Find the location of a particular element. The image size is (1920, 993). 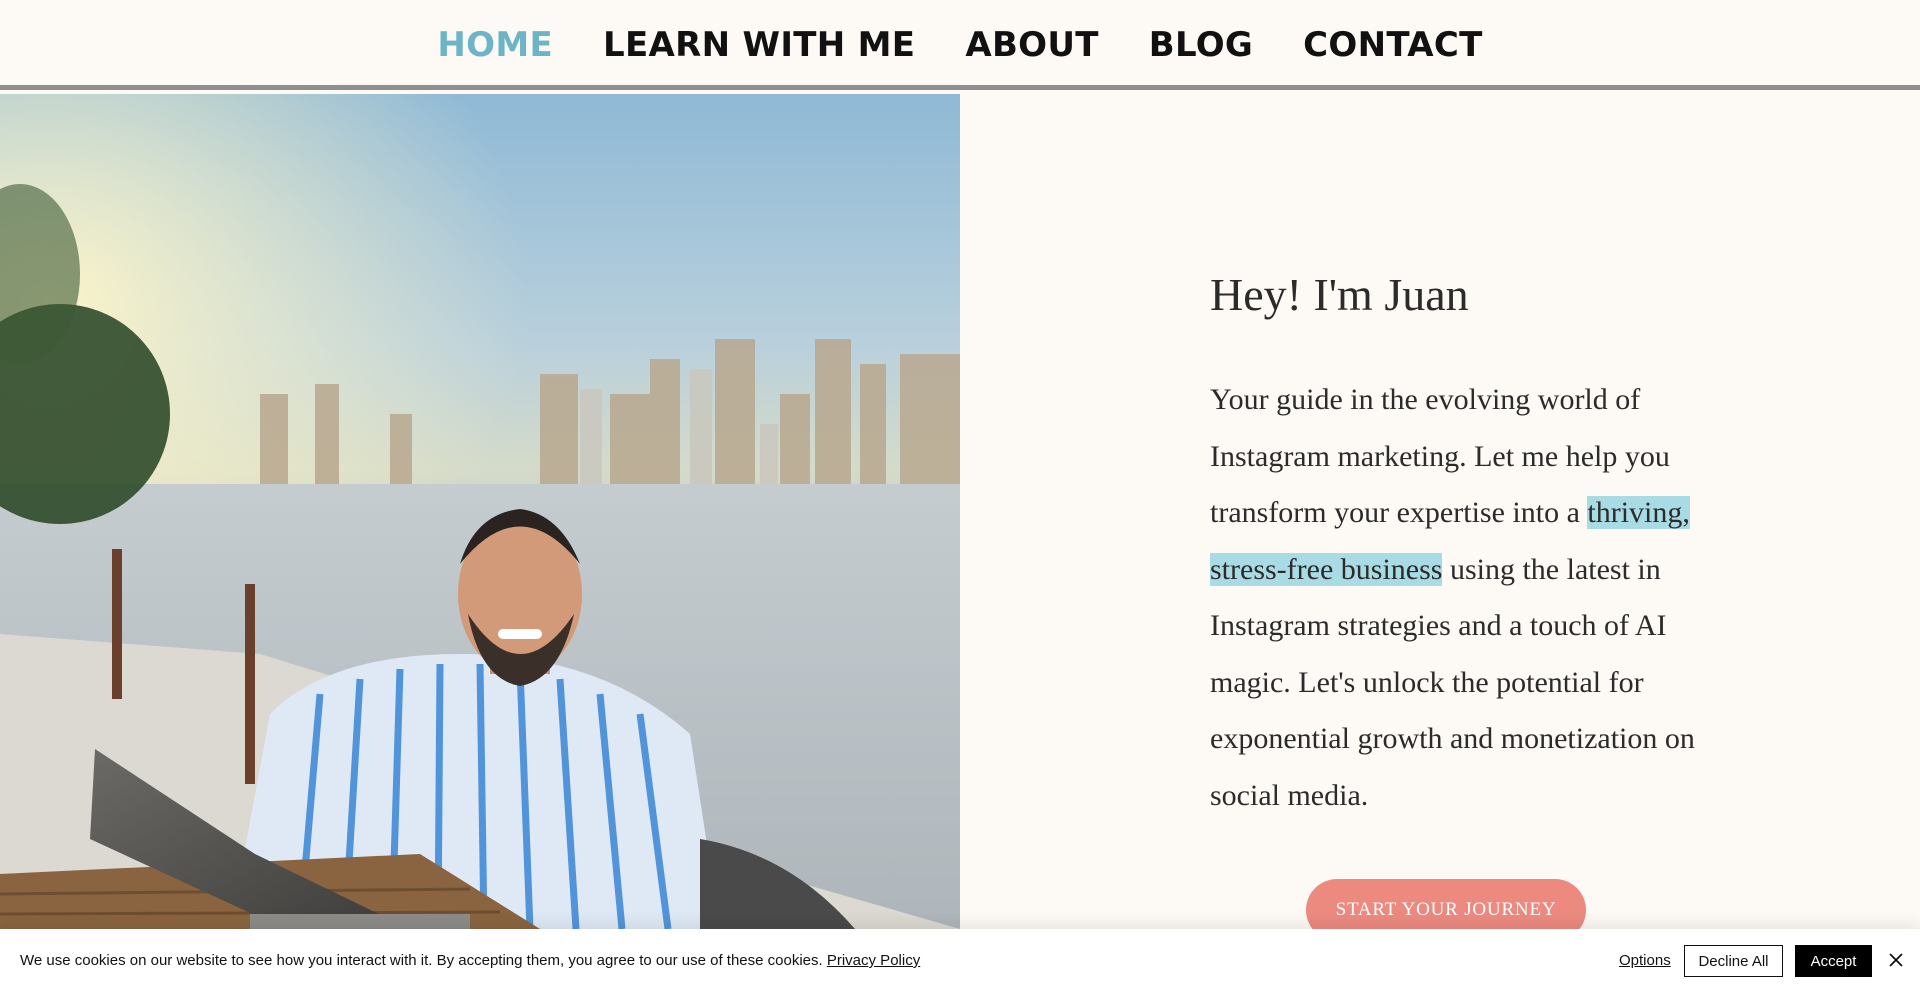

nav-contact: CONTACT is located at coordinates (1392, 45).